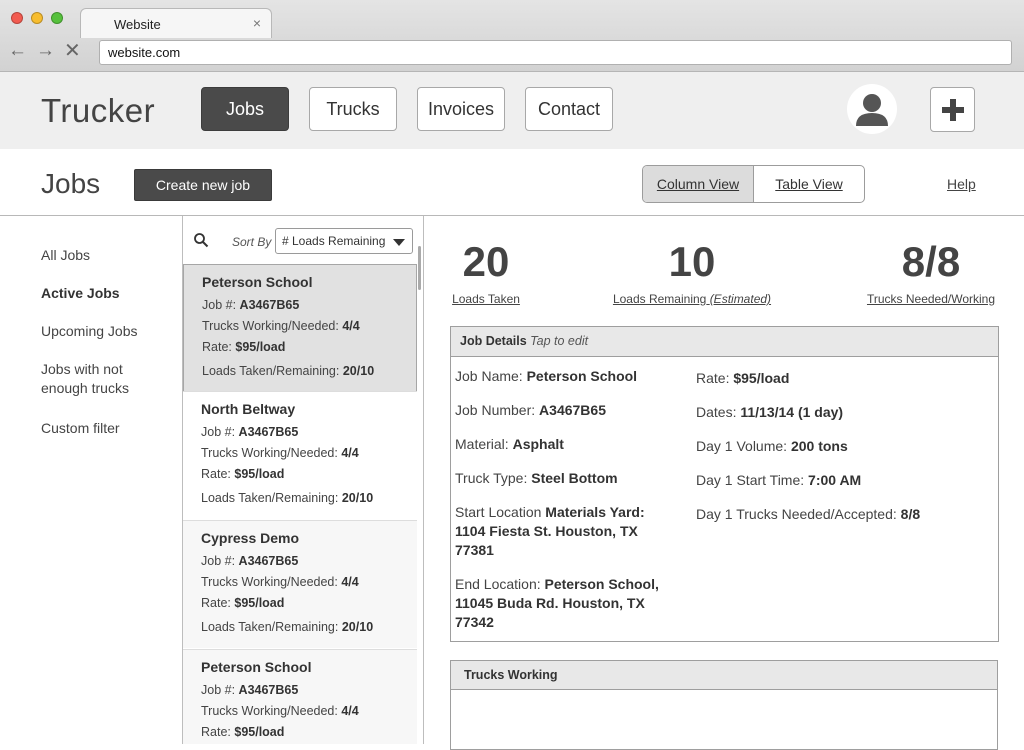 This screenshot has height=750, width=1024. What do you see at coordinates (37, 18) in the screenshot?
I see `minimize-window-button` at bounding box center [37, 18].